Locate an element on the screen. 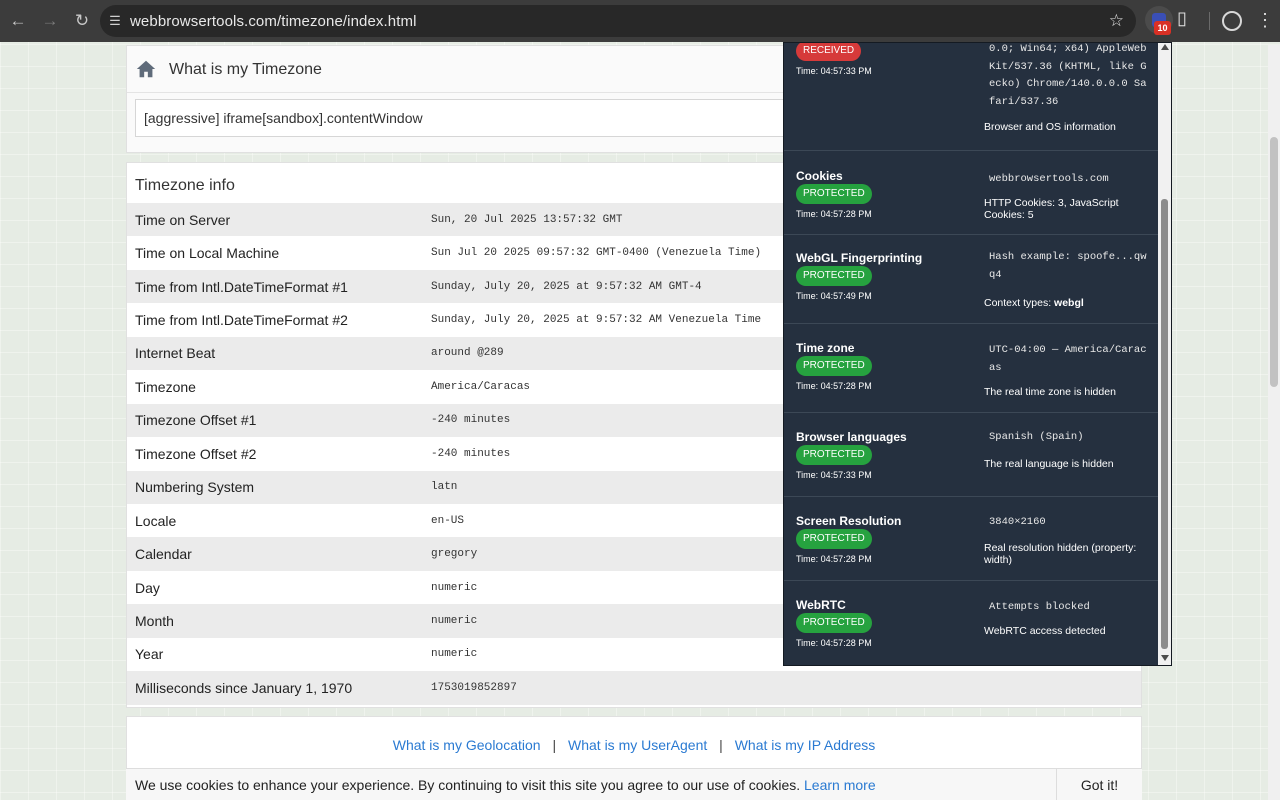 This screenshot has height=800, width=1280. page-scrollbar-thumb is located at coordinates (1274, 262).